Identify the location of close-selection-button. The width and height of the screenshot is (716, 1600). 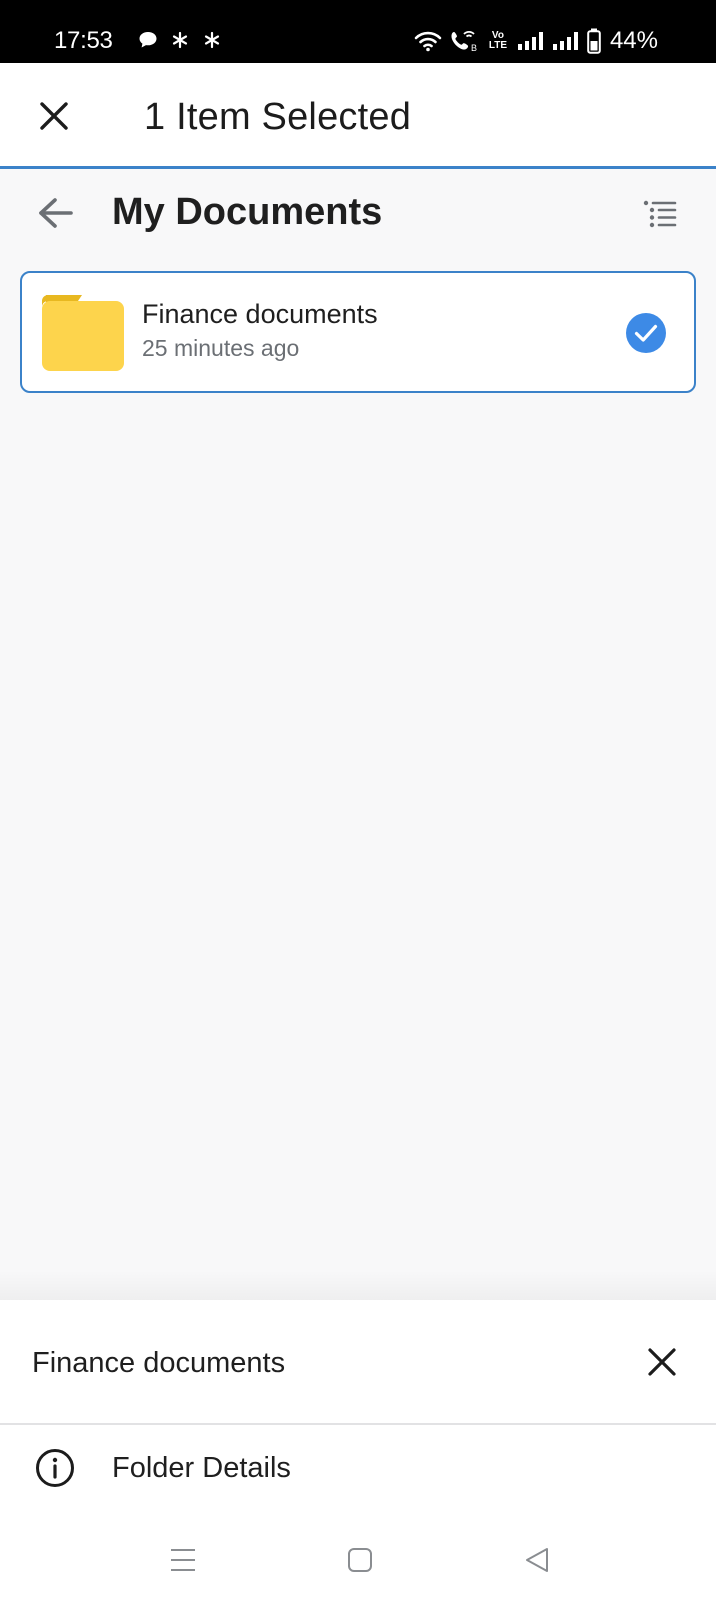
(54, 116).